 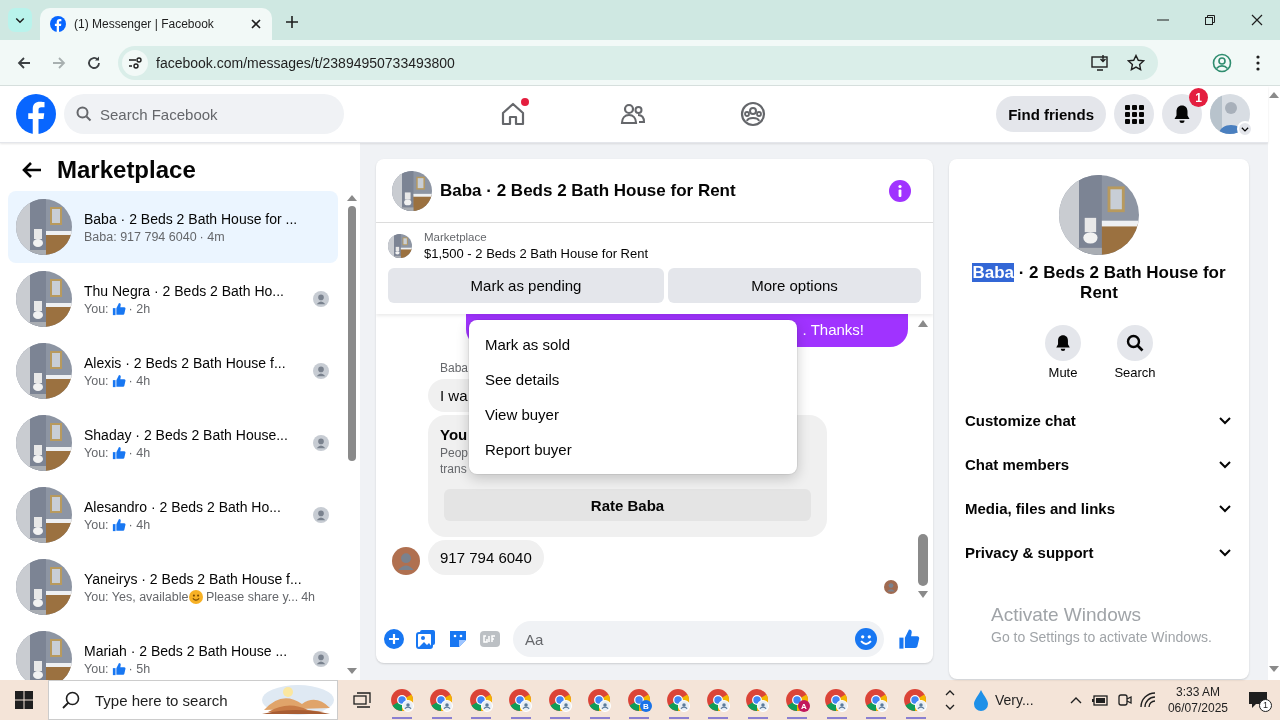 I want to click on notification-badge: 1, so click(x=1198, y=97).